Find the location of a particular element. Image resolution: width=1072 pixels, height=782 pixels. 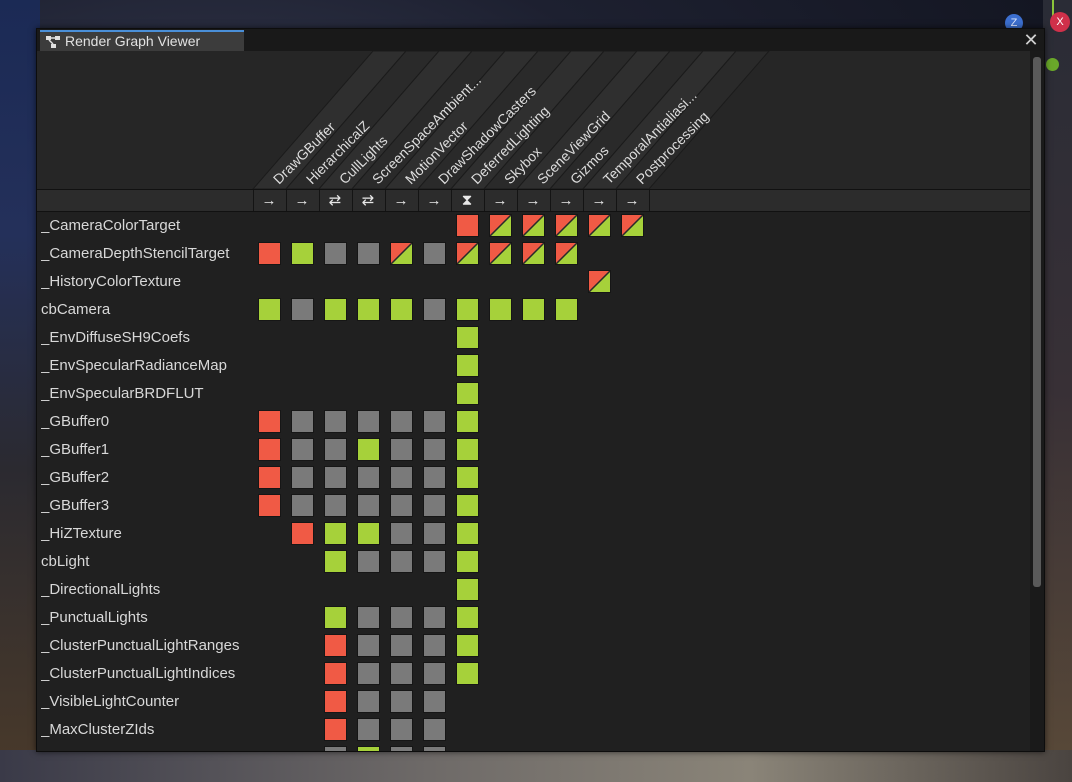

scrollbar-thumb is located at coordinates (1037, 322).